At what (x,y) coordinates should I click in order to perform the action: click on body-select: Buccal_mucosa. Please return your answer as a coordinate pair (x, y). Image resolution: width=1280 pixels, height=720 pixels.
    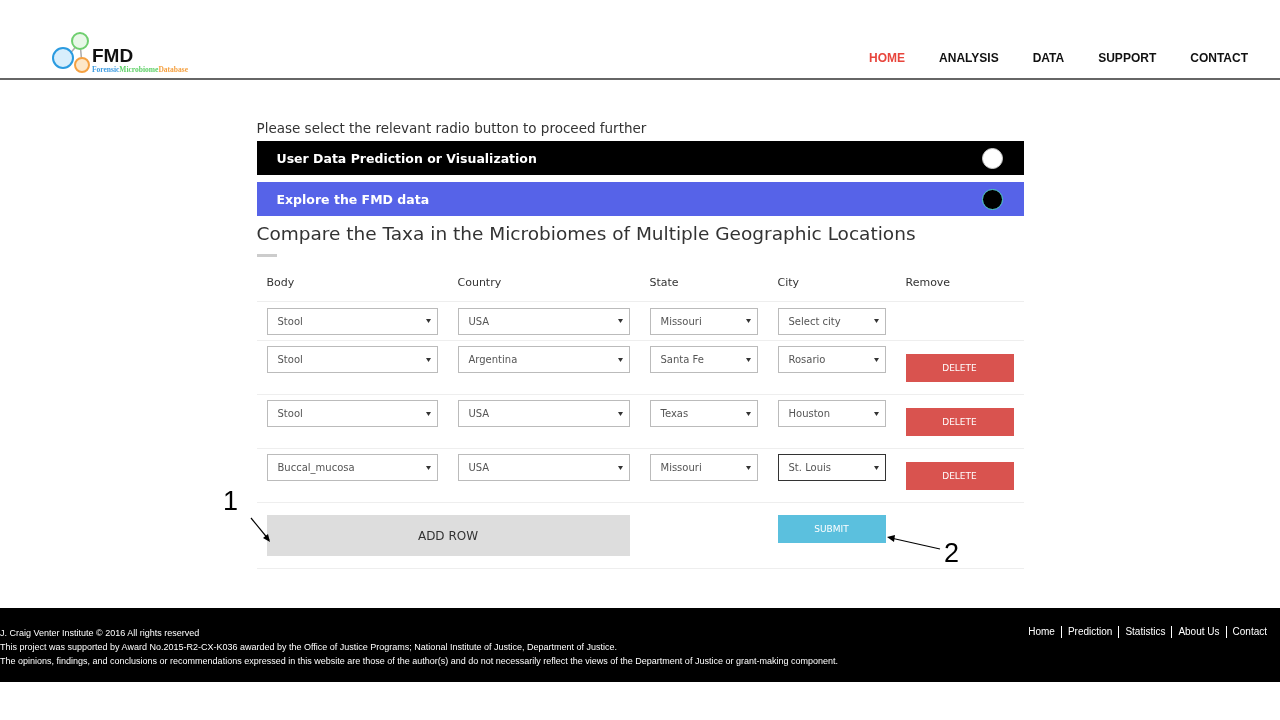
    Looking at the image, I should click on (352, 467).